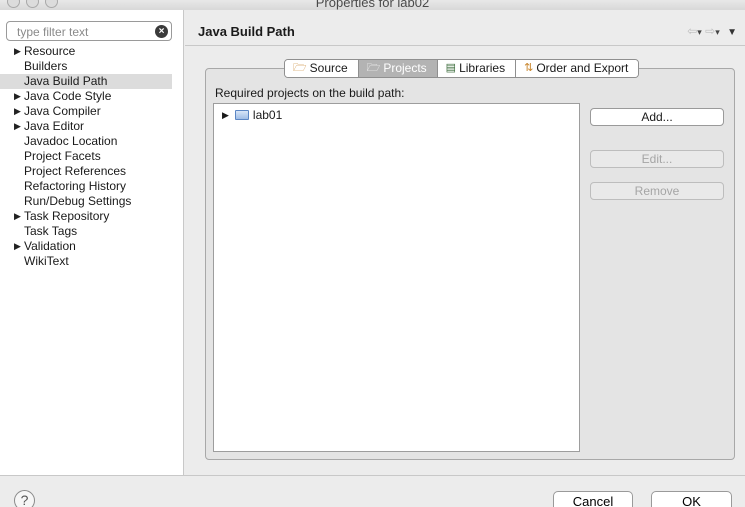  I want to click on tree-item-label: Refactoring History, so click(75, 186).